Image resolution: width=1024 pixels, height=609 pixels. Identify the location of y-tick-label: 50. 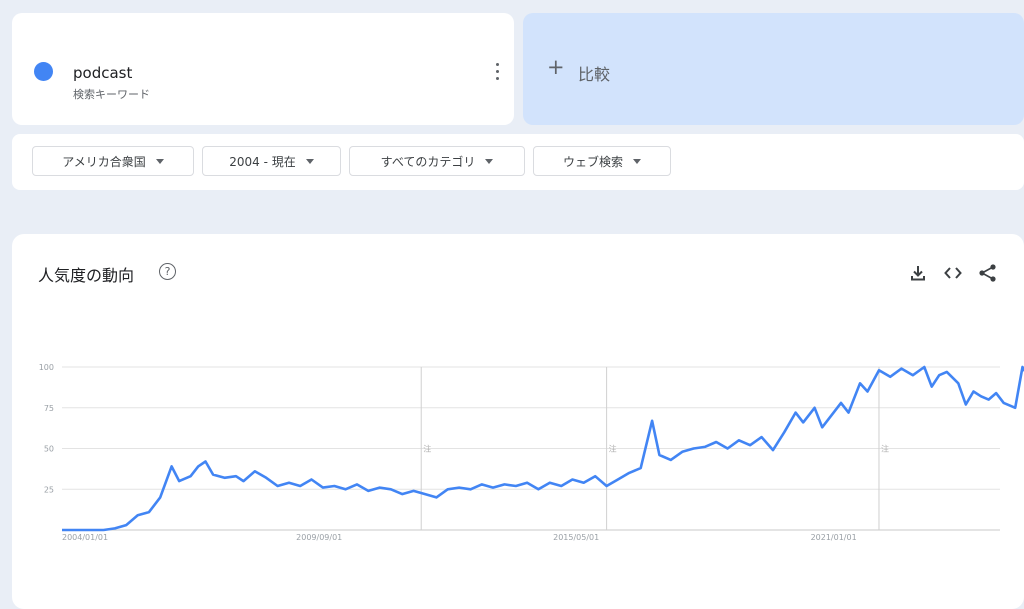
(49, 449).